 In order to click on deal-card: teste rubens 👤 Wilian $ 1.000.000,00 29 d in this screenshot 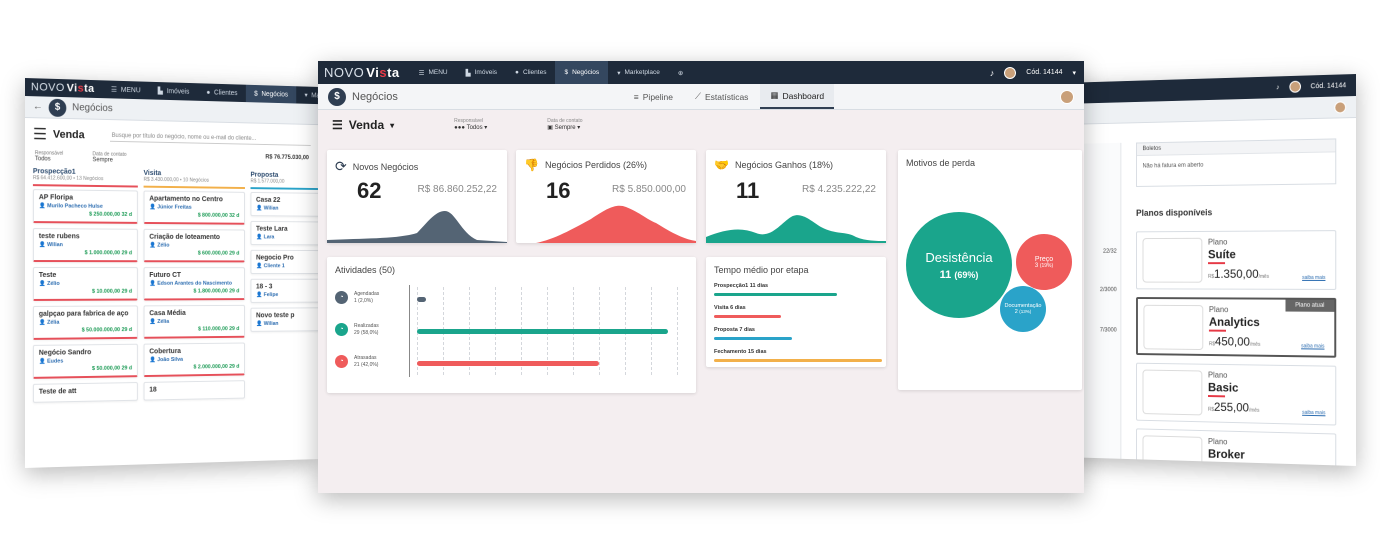, I will do `click(85, 245)`.